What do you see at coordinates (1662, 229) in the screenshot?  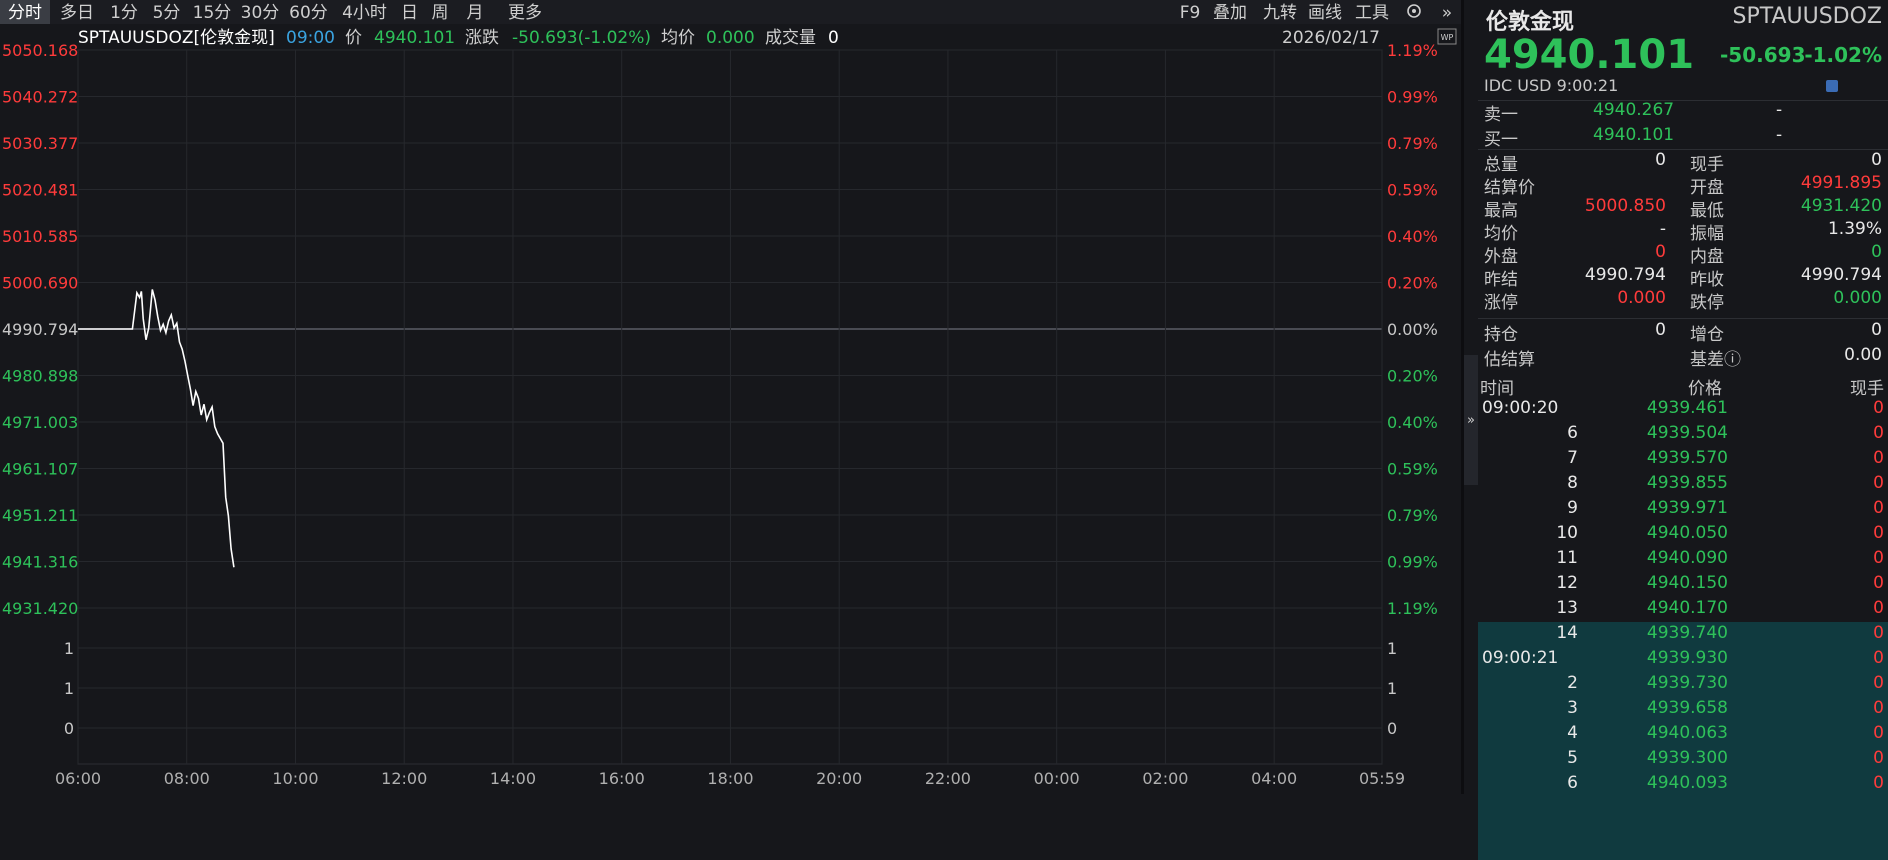 I see `stat-value: -` at bounding box center [1662, 229].